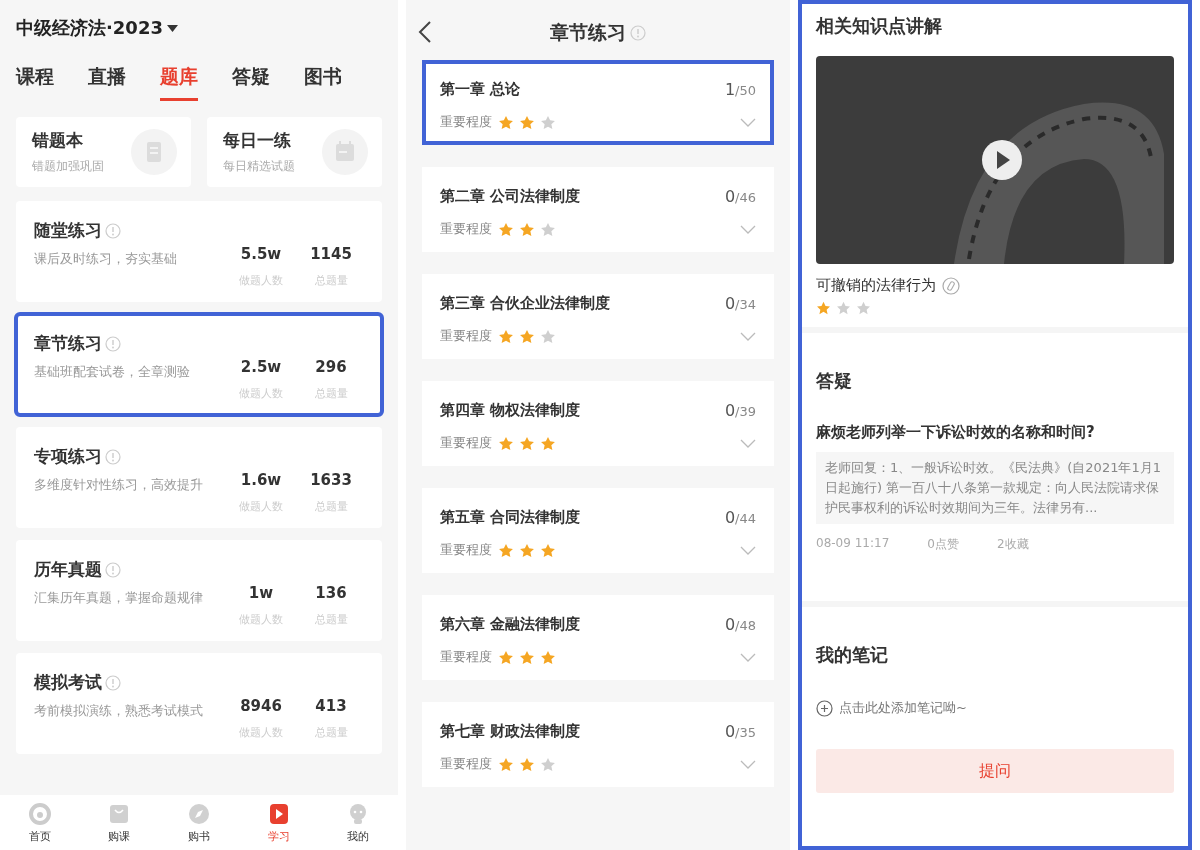 The width and height of the screenshot is (1200, 850). Describe the element at coordinates (480, 89) in the screenshot. I see `chapter-title: 第一章 总论` at that location.